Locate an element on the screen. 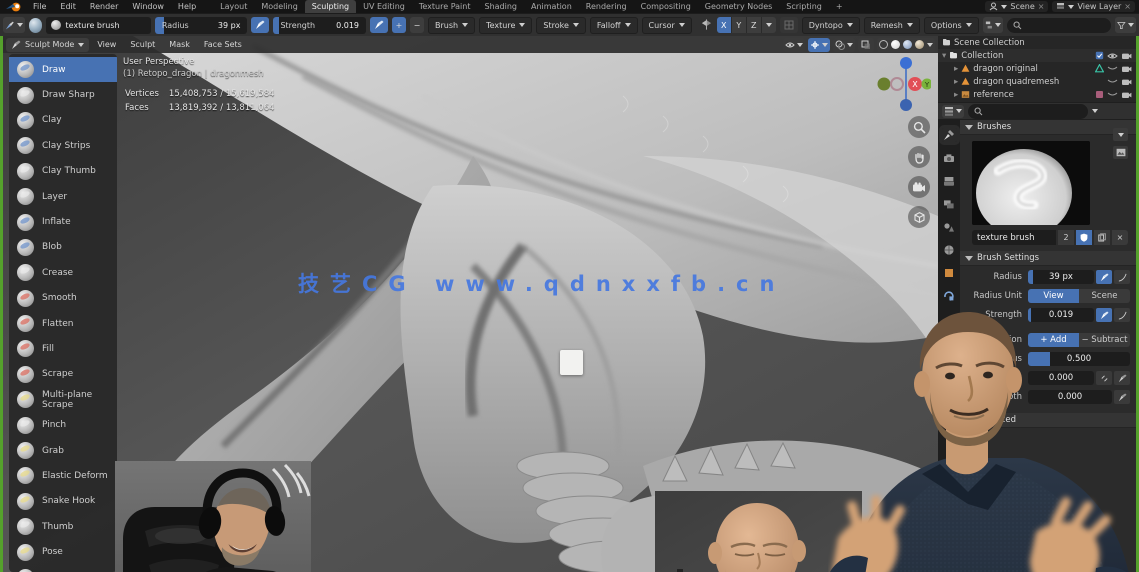 This screenshot has height=572, width=1139. object-visibility-button is located at coordinates (794, 44).